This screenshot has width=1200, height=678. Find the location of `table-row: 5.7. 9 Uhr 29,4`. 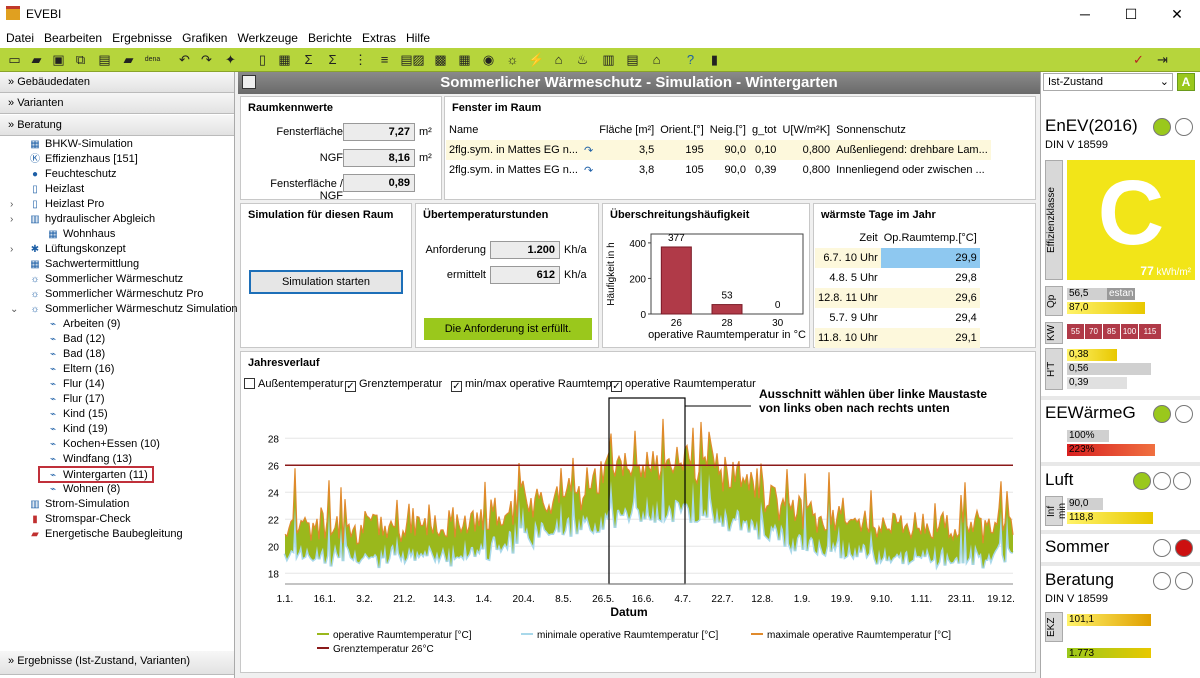

table-row: 5.7. 9 Uhr 29,4 is located at coordinates (897, 318).